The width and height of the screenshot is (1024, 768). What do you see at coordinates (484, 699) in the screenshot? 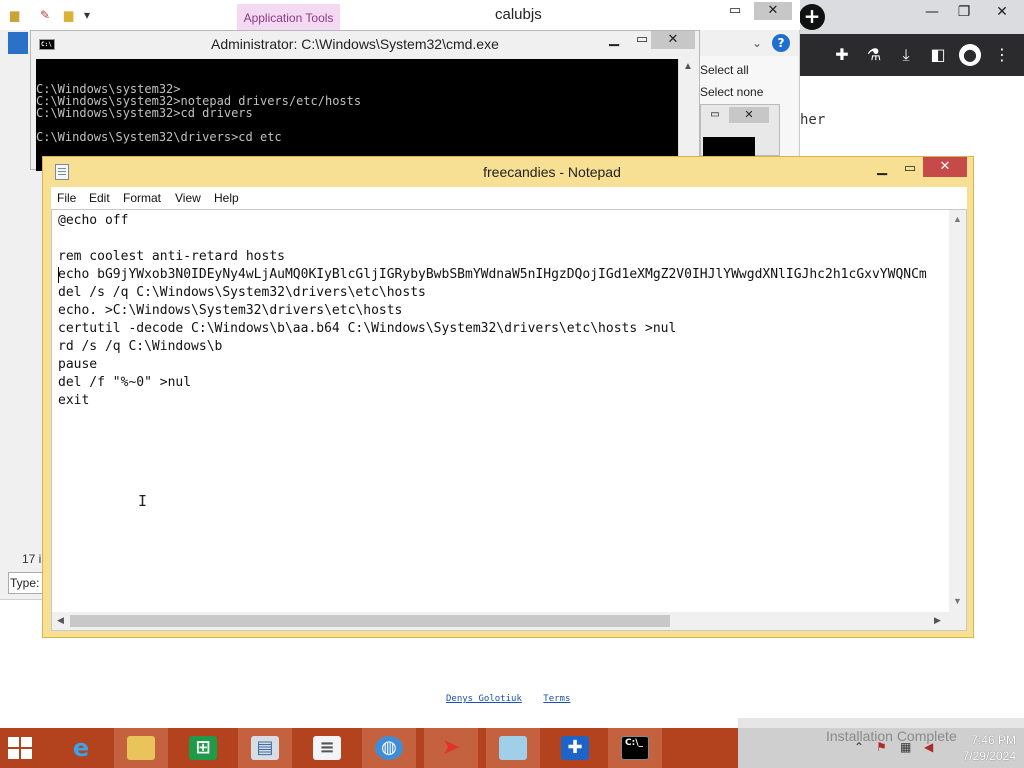
I see `footer-link-author: Denys Golotiuk` at bounding box center [484, 699].